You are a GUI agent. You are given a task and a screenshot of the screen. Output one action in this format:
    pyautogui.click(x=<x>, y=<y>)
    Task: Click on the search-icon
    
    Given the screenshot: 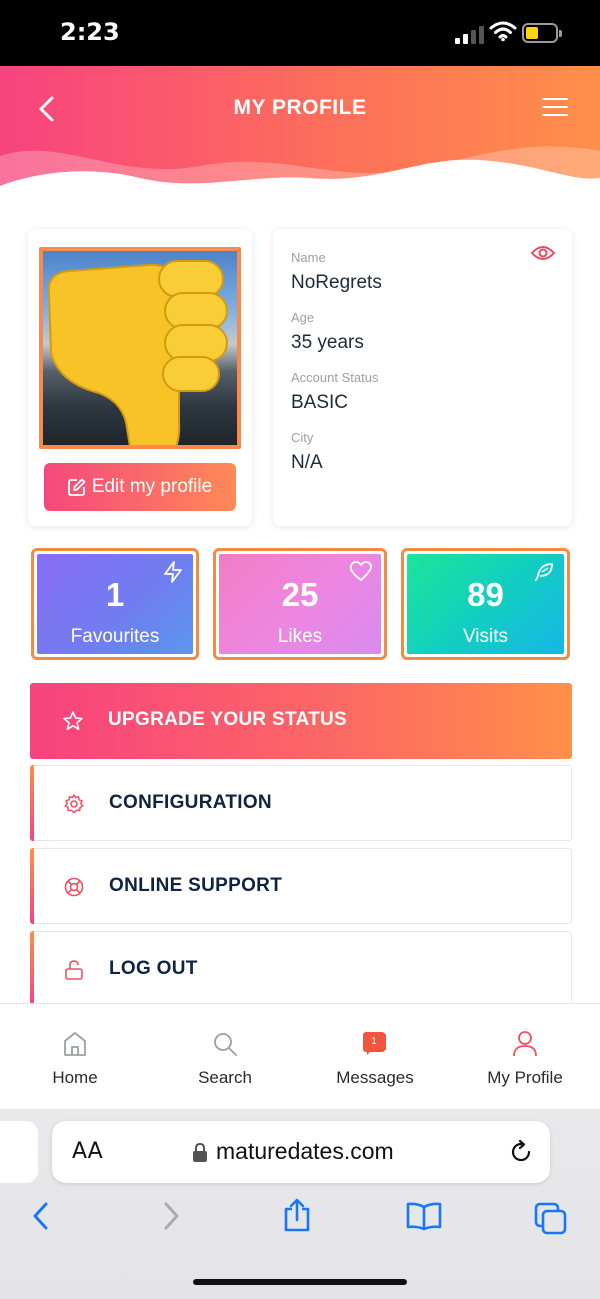 What is the action you would take?
    pyautogui.click(x=225, y=1044)
    